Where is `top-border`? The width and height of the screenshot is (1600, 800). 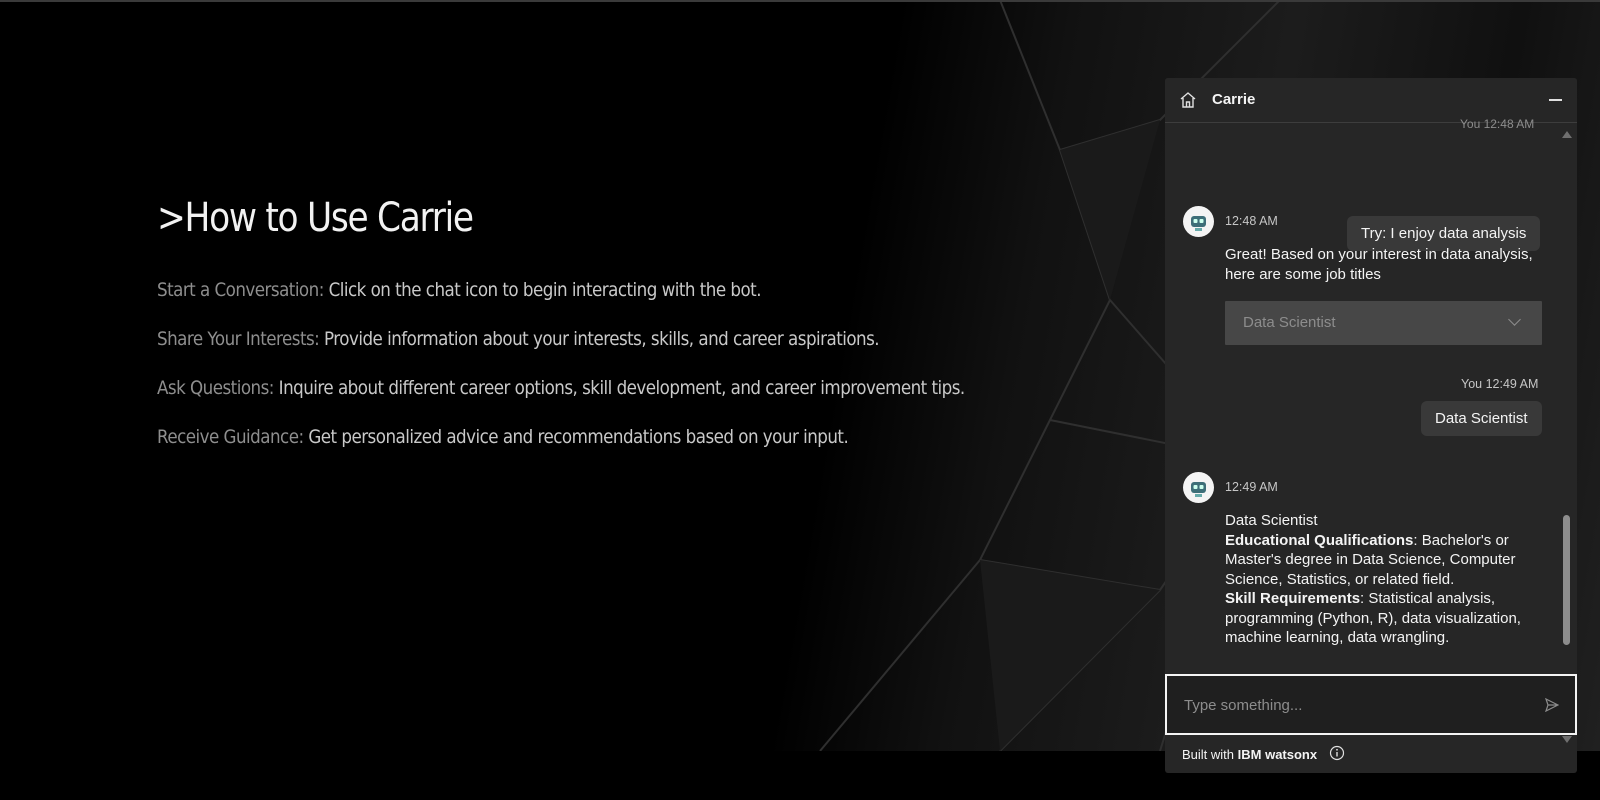
top-border is located at coordinates (800, 1).